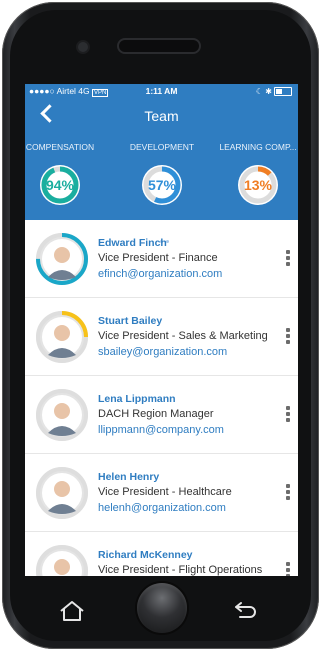 The image size is (323, 653). What do you see at coordinates (161, 91) in the screenshot?
I see `status-bar: ●●●●○ Airtel 4G VPN 1:11 AM ☾ ✱` at bounding box center [161, 91].